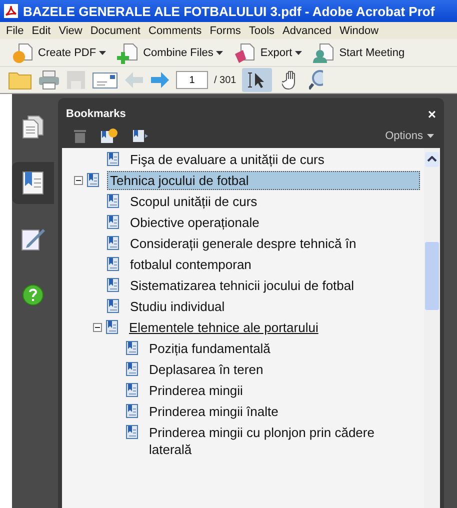 Image resolution: width=457 pixels, height=508 pixels. I want to click on bookmark-item: Prinderea mingii cu plonjon prin cădere laterală, so click(274, 441).